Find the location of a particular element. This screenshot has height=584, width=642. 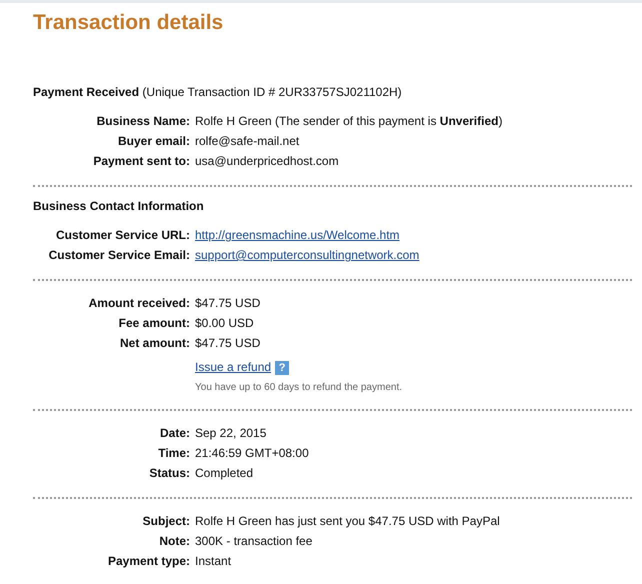

field-label: Buyer email: is located at coordinates (153, 141).